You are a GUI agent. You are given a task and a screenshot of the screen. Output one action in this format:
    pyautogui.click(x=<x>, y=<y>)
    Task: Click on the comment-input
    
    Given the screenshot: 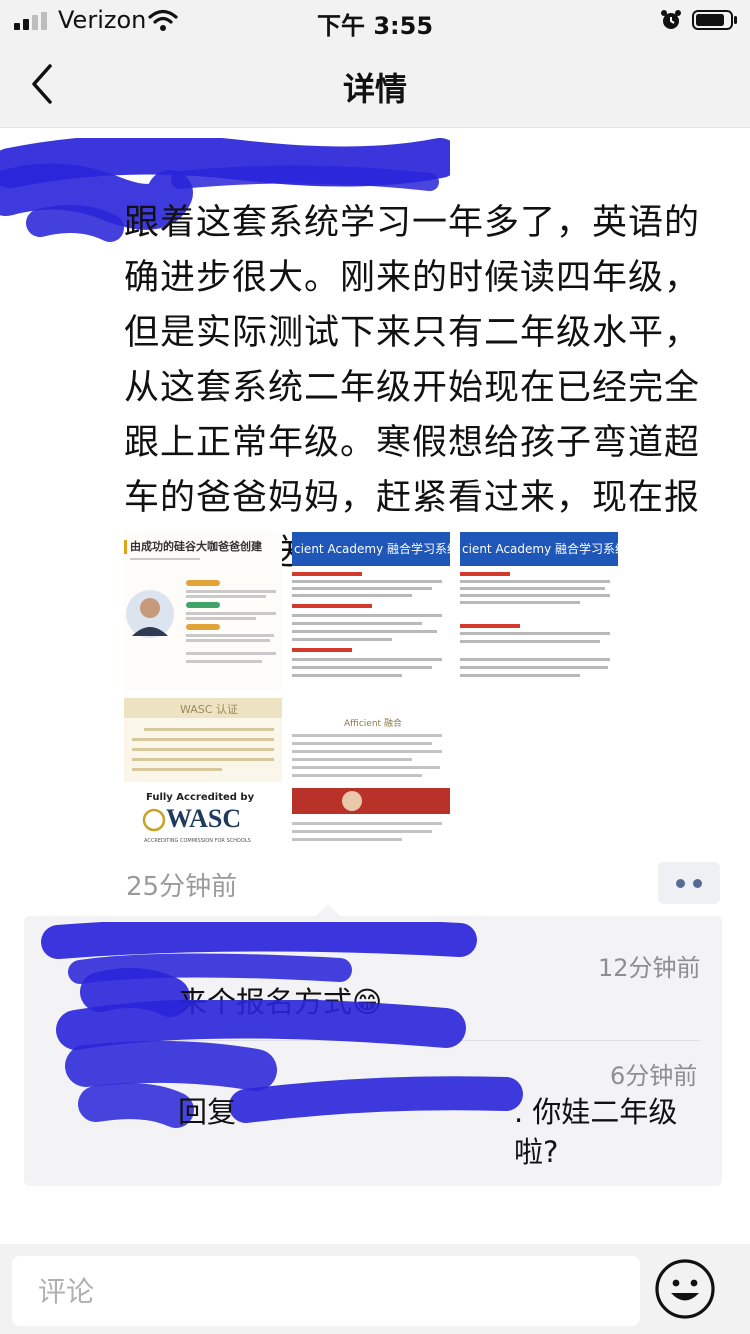 What is the action you would take?
    pyautogui.click(x=326, y=1291)
    